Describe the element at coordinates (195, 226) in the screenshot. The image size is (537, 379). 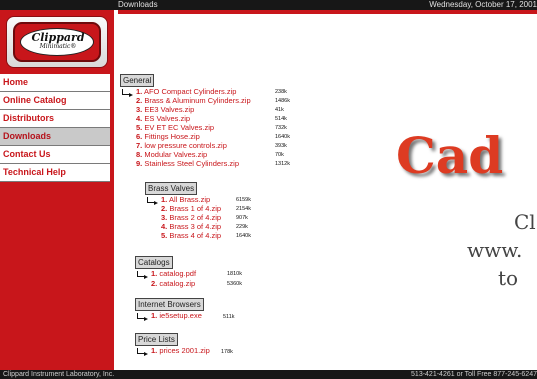
I see `file-link: Brass 3 of 4.zip` at that location.